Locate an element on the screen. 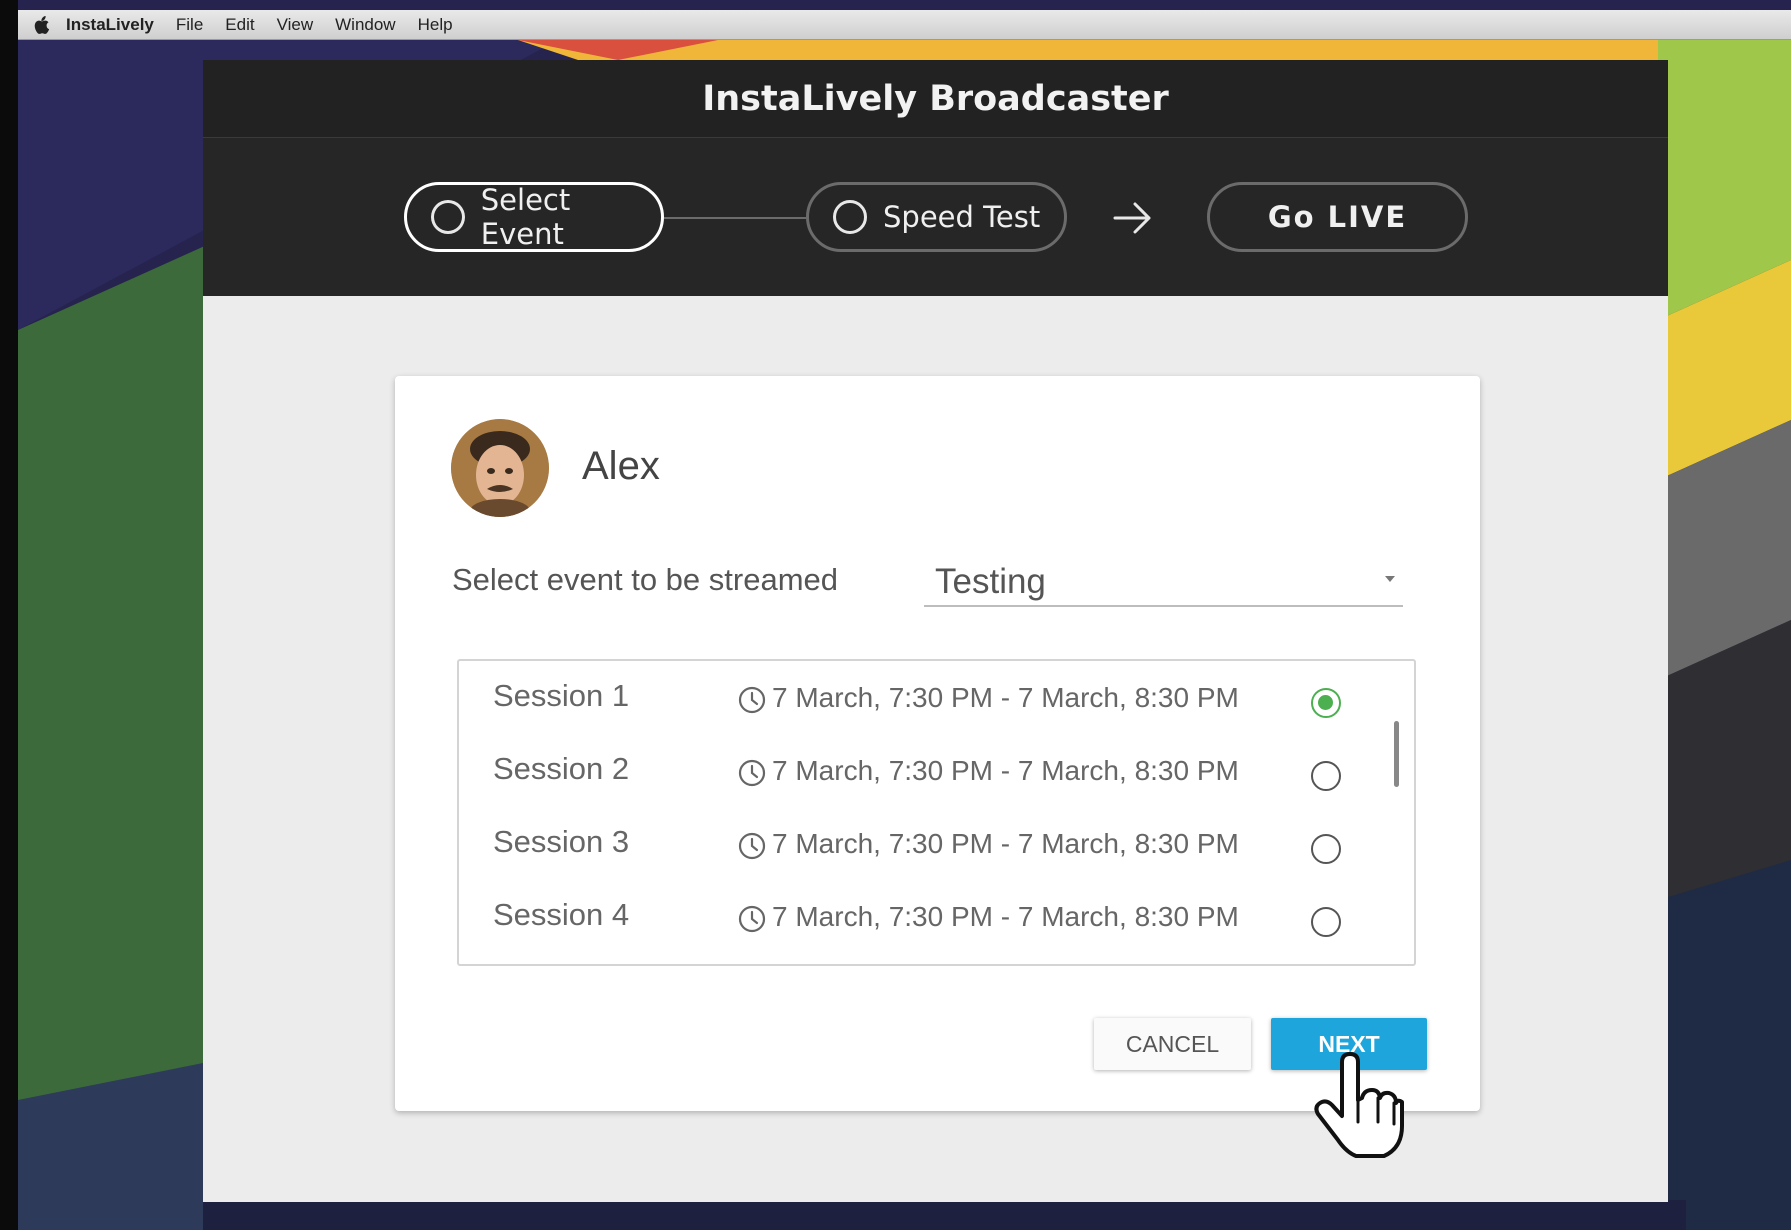  user-avatar-icon is located at coordinates (500, 468).